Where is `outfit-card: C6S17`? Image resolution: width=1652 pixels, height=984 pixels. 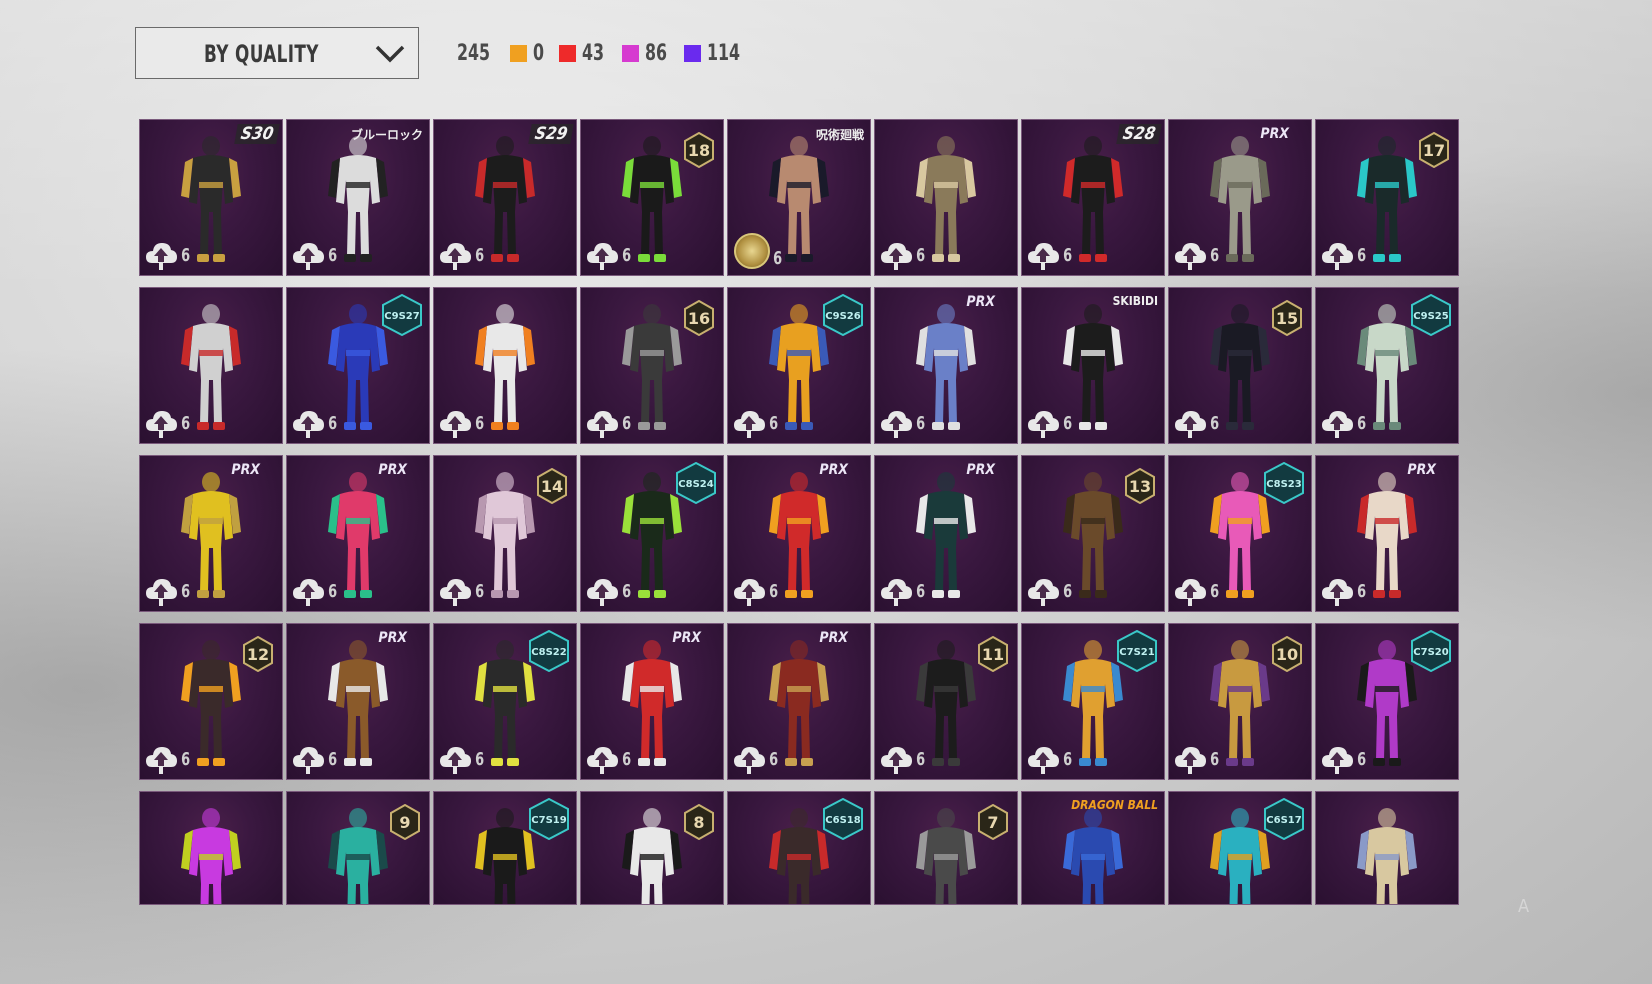
outfit-card: C6S17 is located at coordinates (1240, 848).